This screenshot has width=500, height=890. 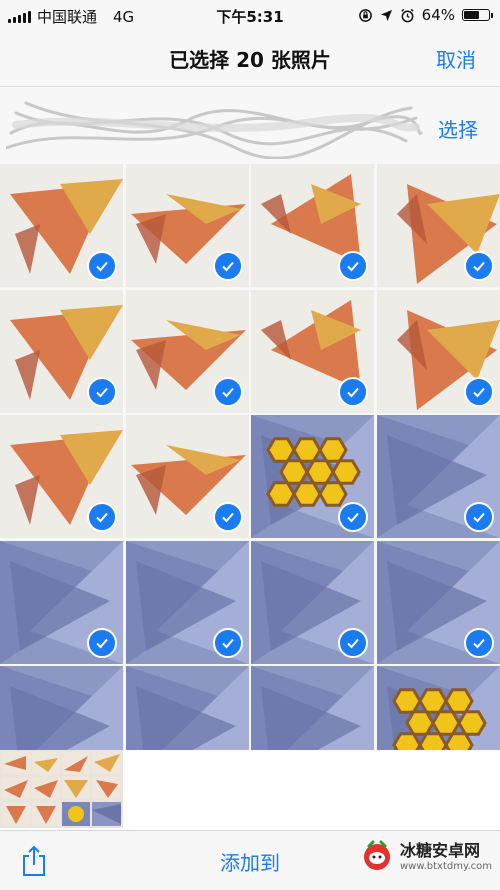 I want to click on status-right: 64%, so click(x=425, y=15).